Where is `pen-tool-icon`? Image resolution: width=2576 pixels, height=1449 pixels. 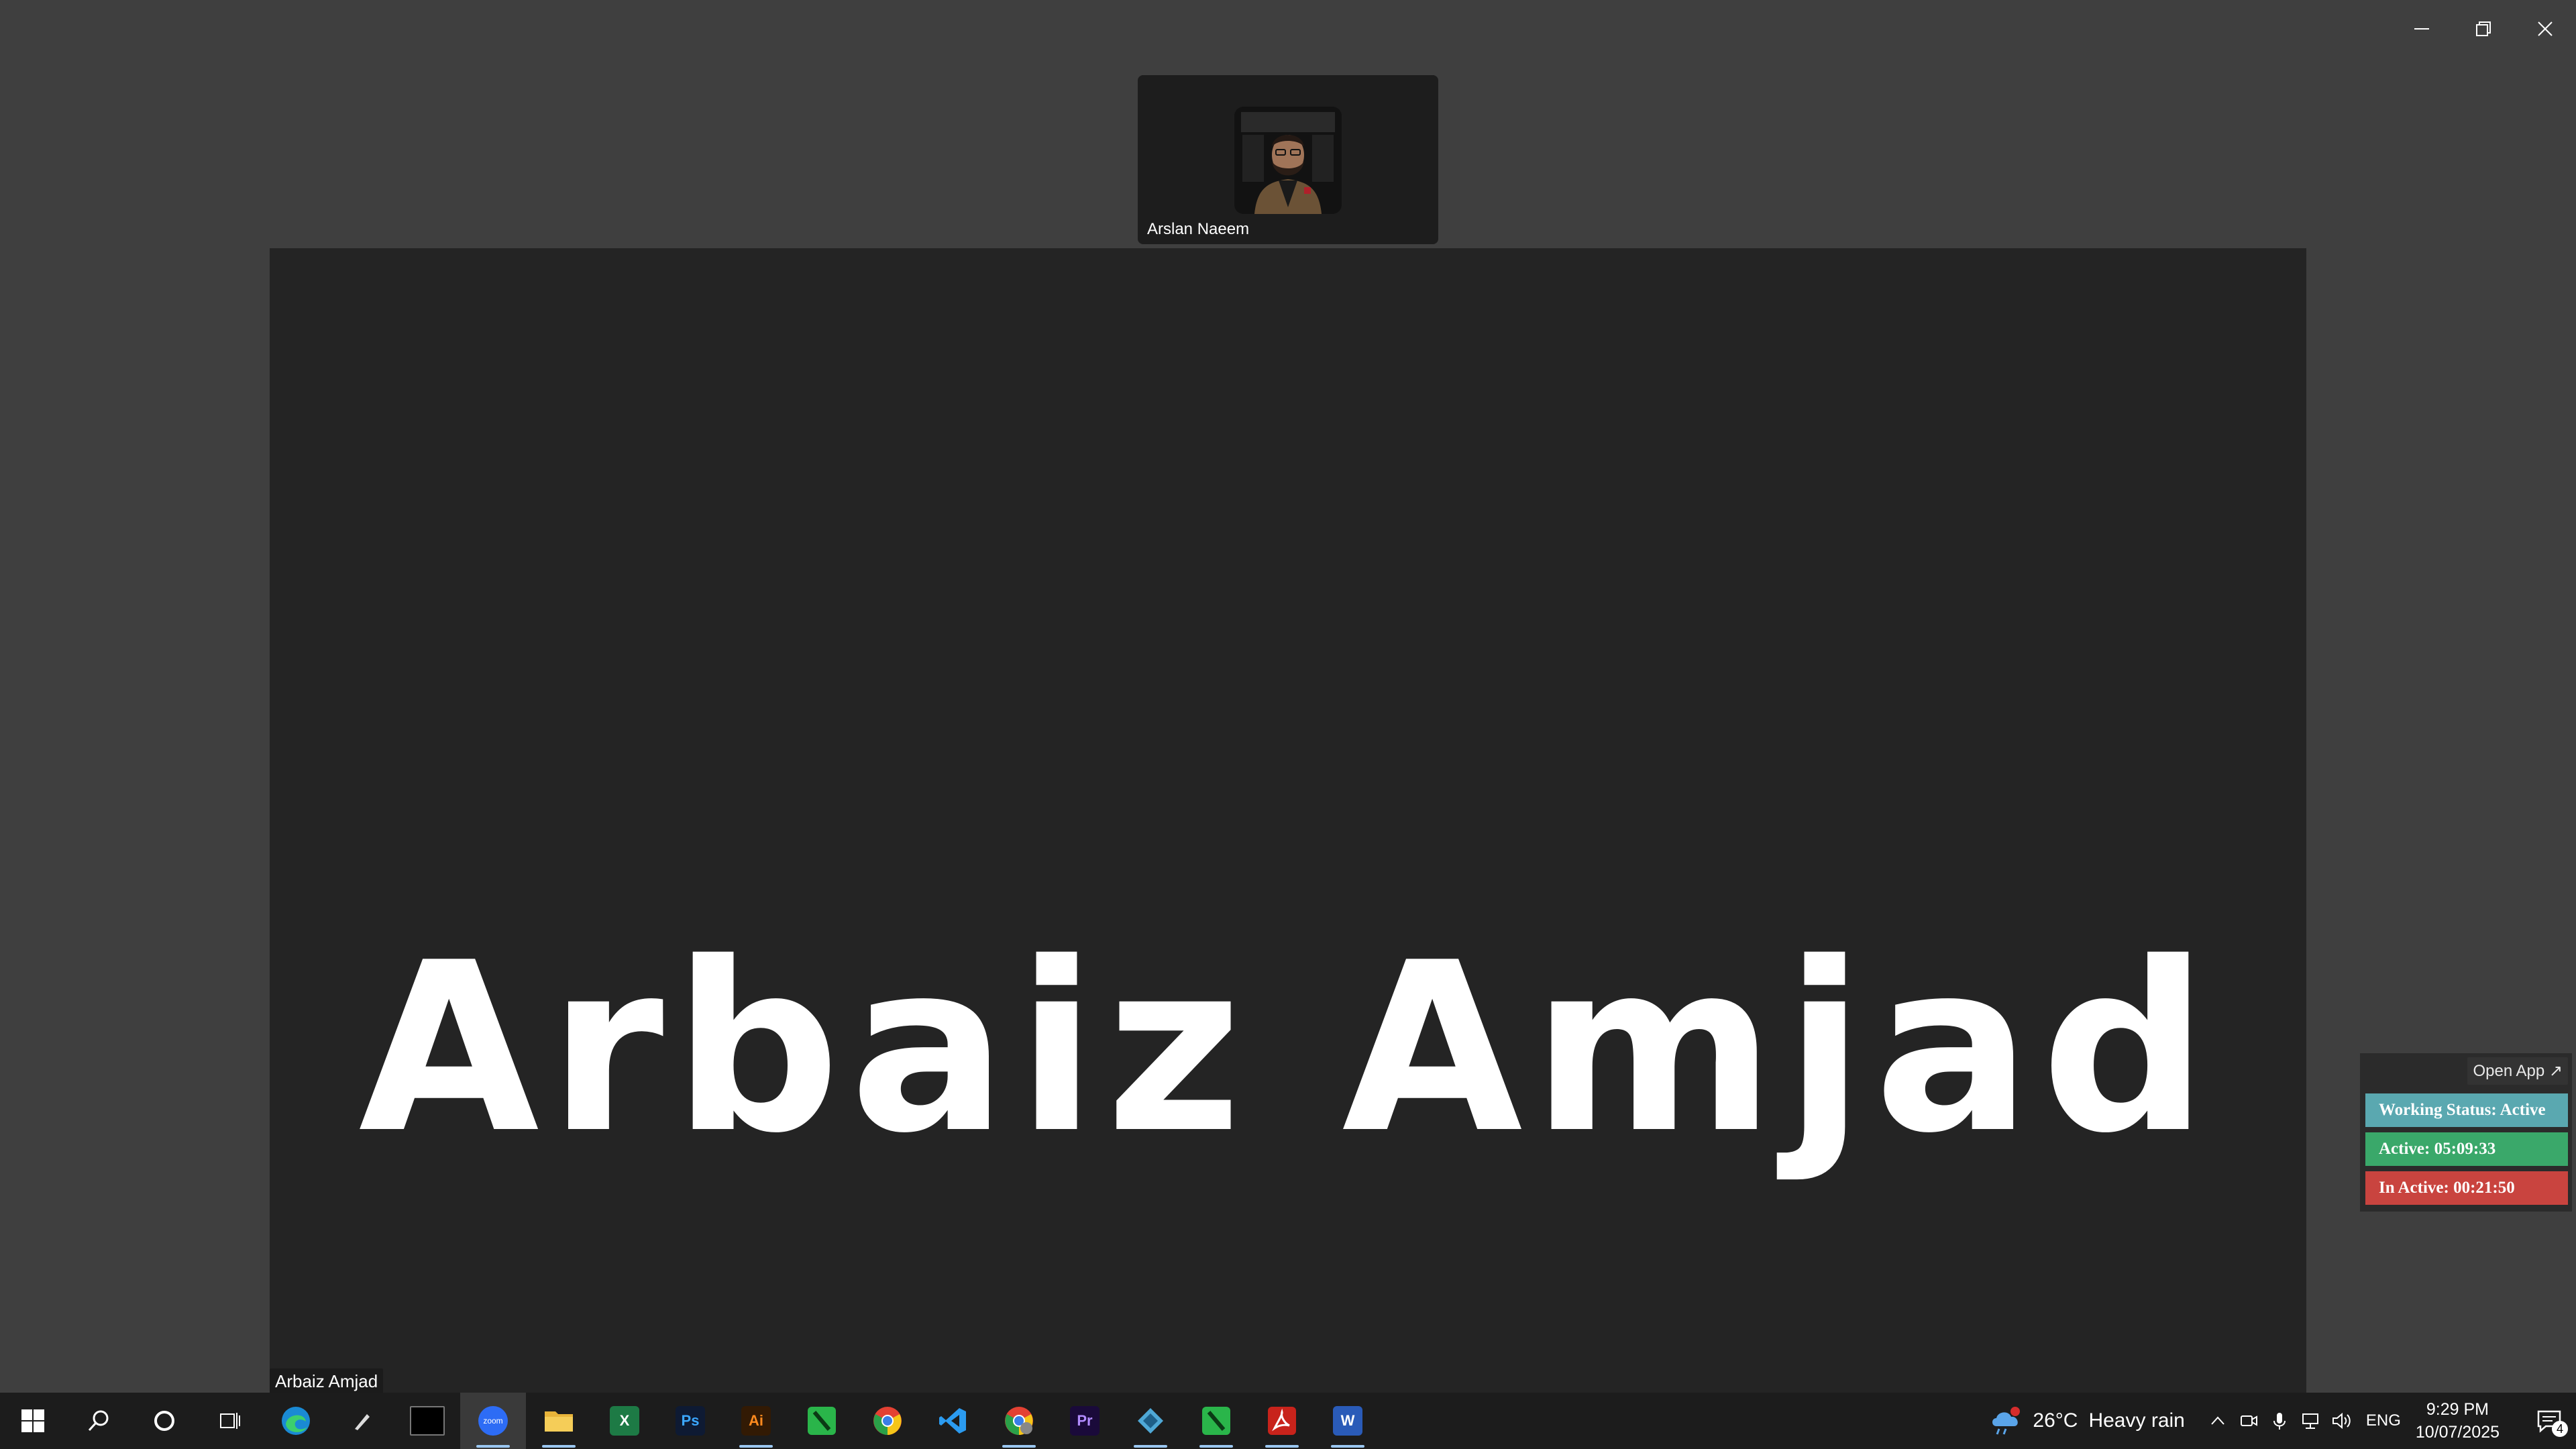 pen-tool-icon is located at coordinates (362, 1422).